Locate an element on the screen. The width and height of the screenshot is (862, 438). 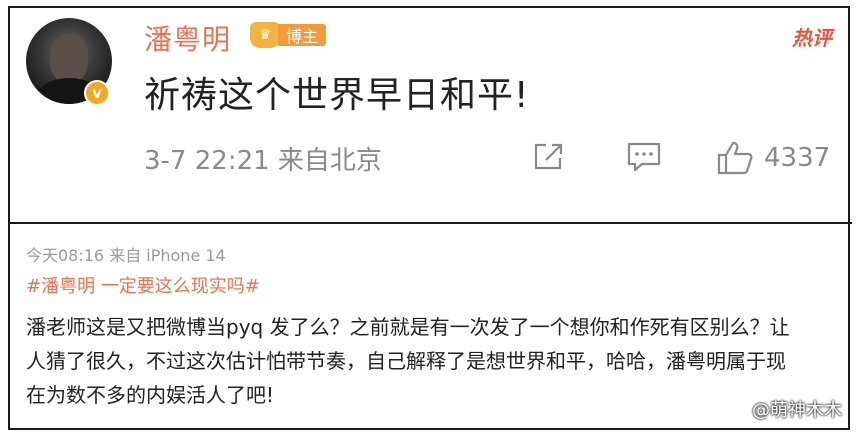
blogger-badge: ♛ 博主 is located at coordinates (288, 35).